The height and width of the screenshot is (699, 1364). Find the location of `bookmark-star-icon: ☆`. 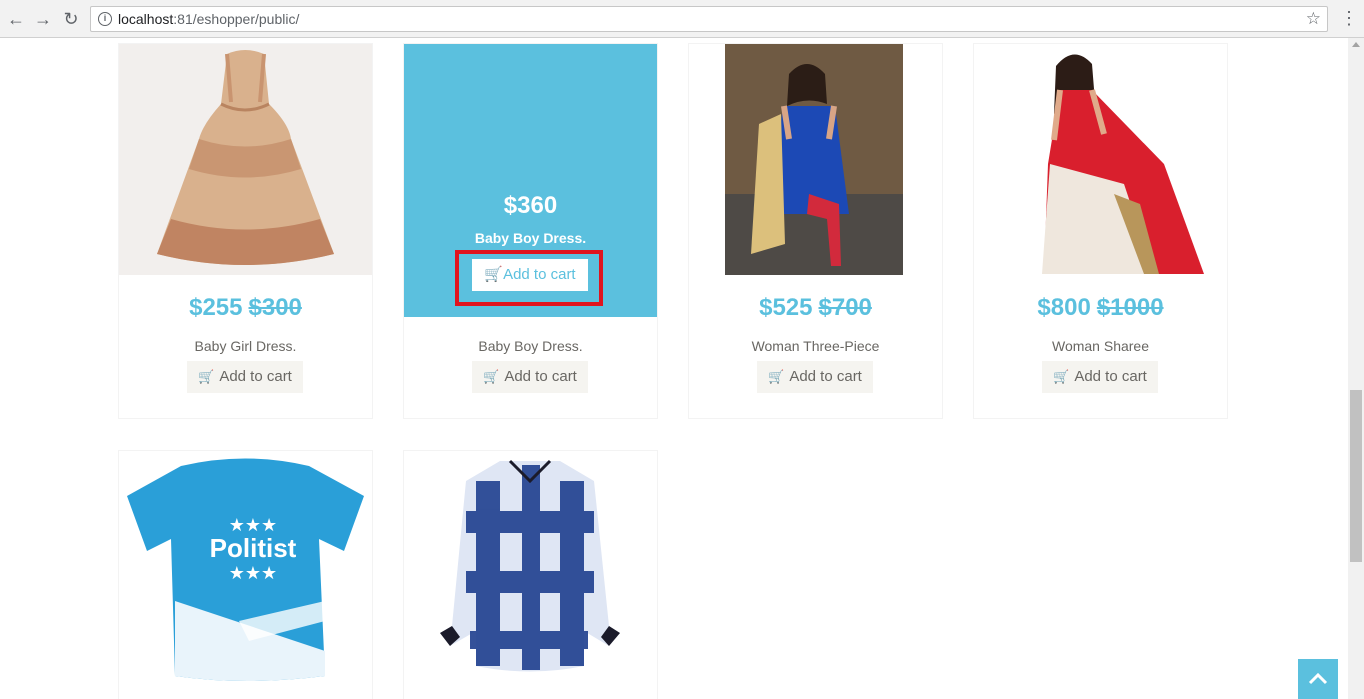

bookmark-star-icon: ☆ is located at coordinates (1313, 19).